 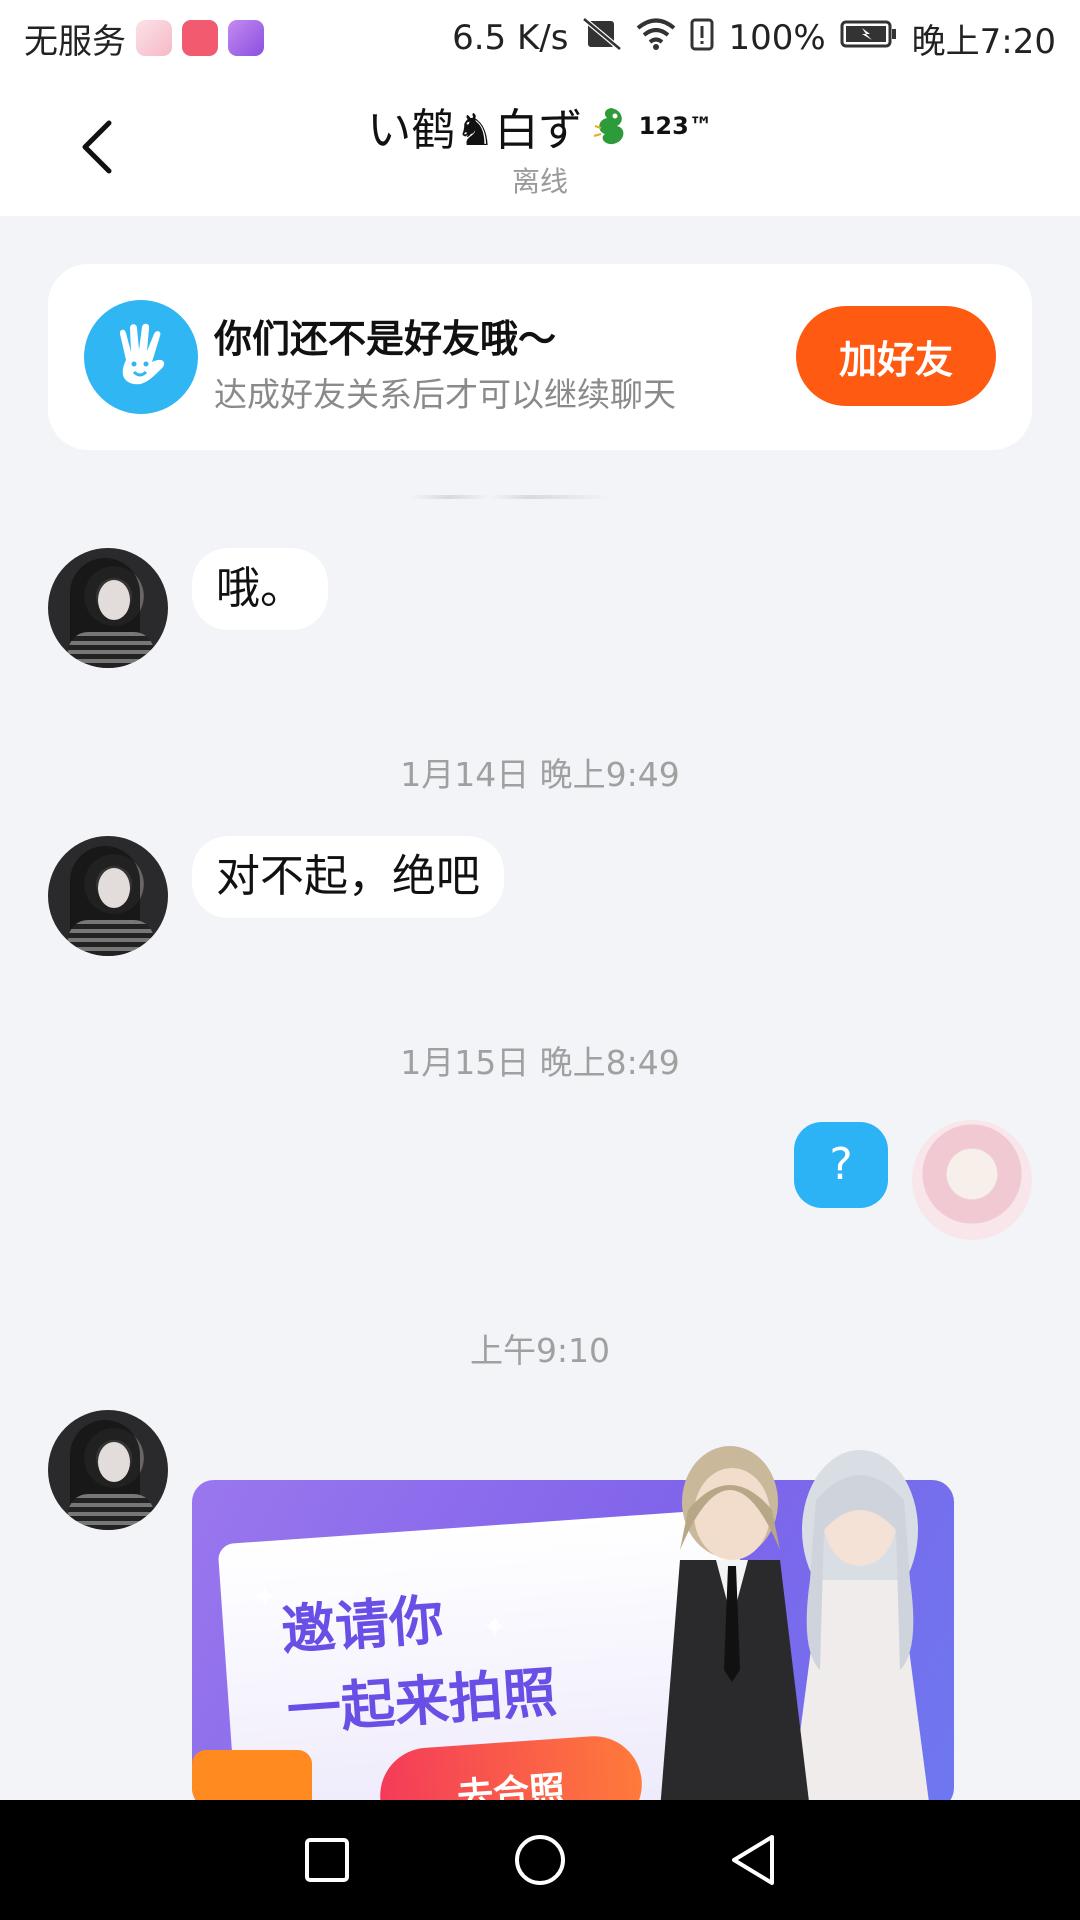 I want to click on timestamp: 1月15日 晚上8:49, so click(x=540, y=1062).